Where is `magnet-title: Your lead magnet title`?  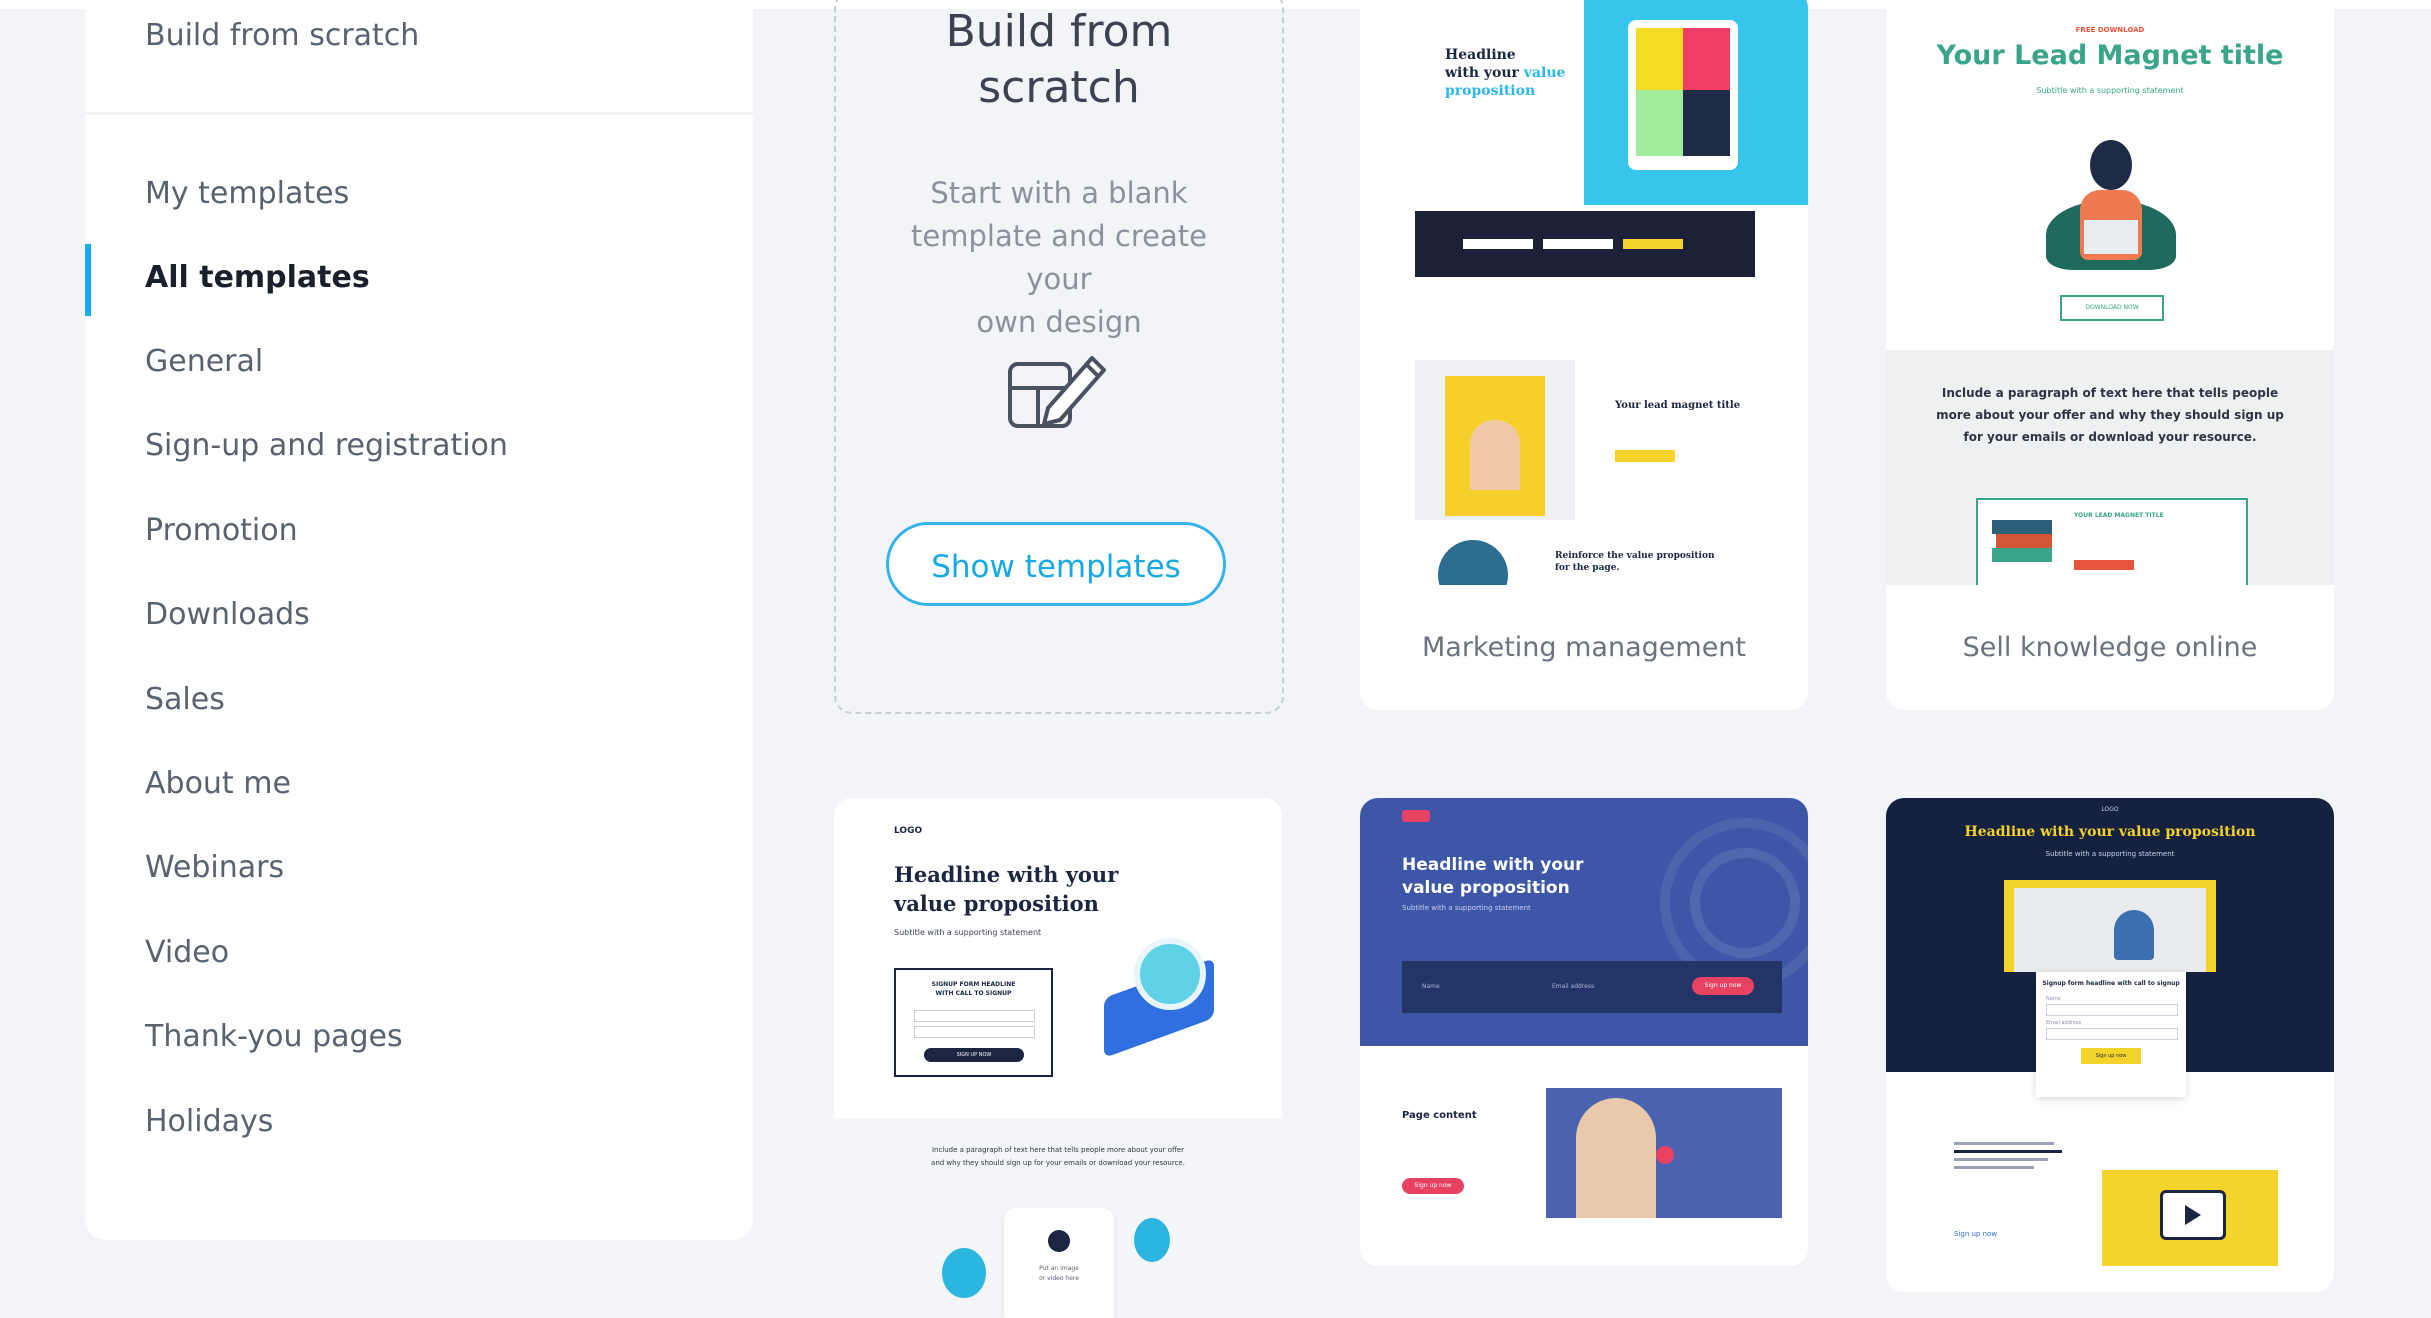 magnet-title: Your lead magnet title is located at coordinates (1678, 405).